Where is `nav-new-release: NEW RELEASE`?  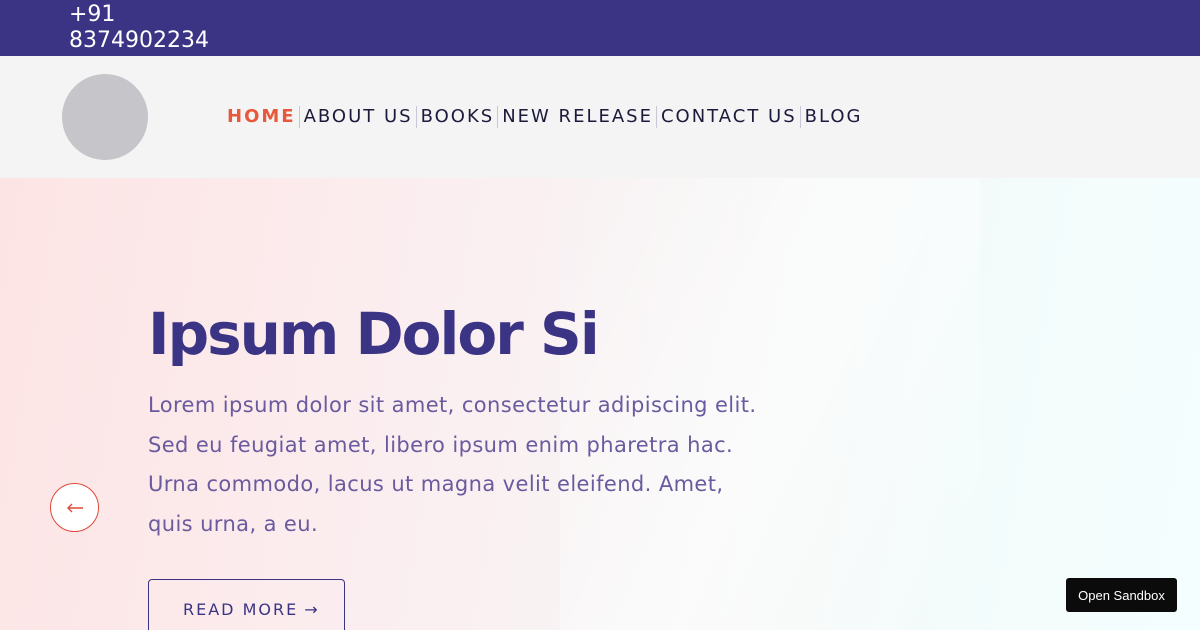 nav-new-release: NEW RELEASE is located at coordinates (577, 117).